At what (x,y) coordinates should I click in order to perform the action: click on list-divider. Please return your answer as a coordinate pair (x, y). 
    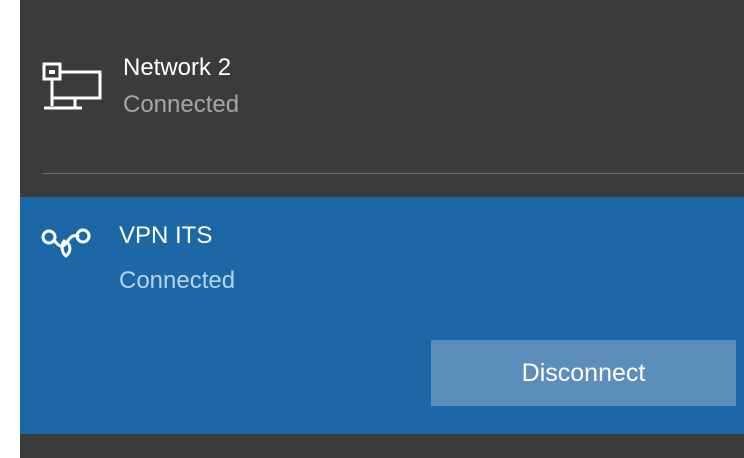
    Looking at the image, I should click on (393, 173).